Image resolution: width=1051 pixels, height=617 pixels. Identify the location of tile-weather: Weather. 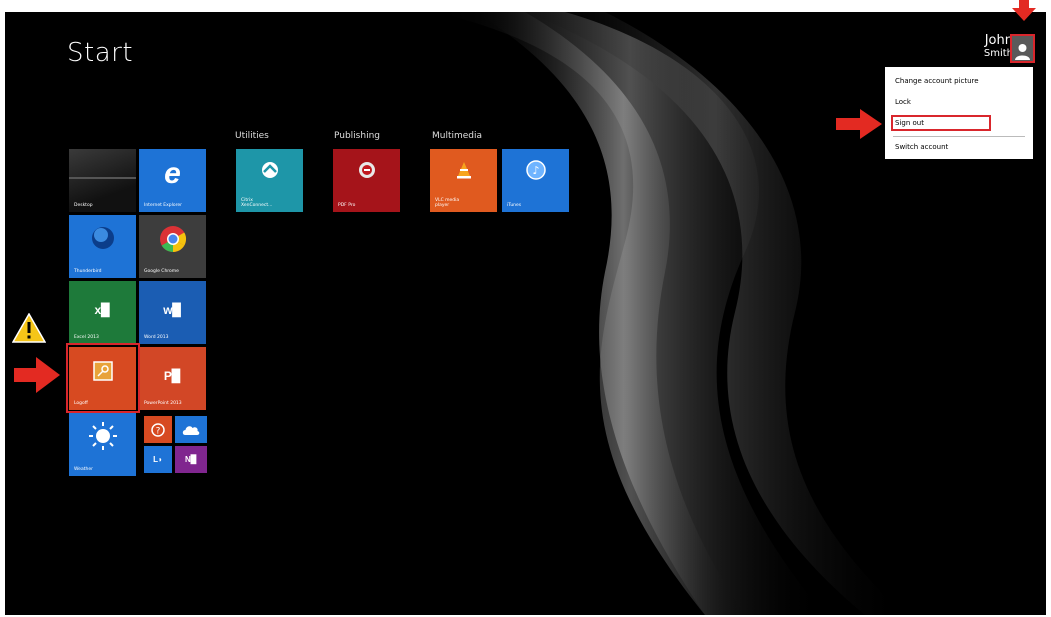
(102, 444).